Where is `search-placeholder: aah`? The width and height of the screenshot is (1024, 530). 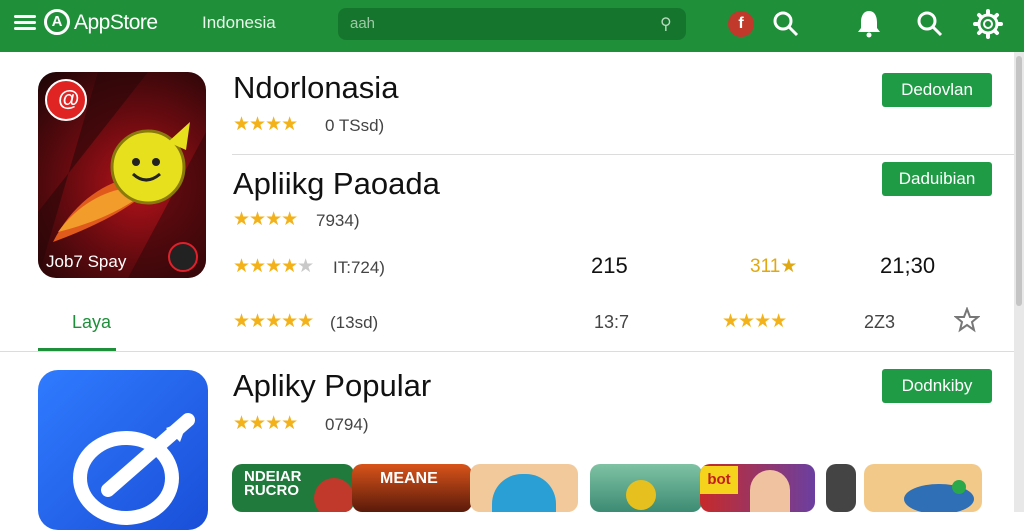
search-placeholder: aah is located at coordinates (363, 23).